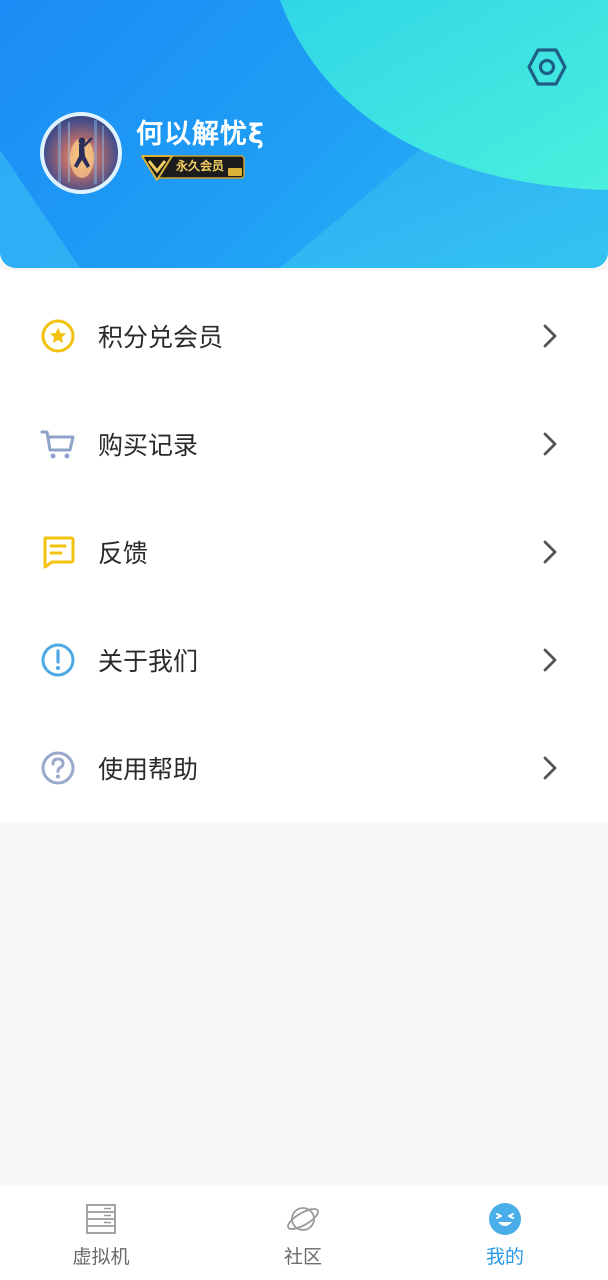  Describe the element at coordinates (101, 1219) in the screenshot. I see `server-icon` at that location.